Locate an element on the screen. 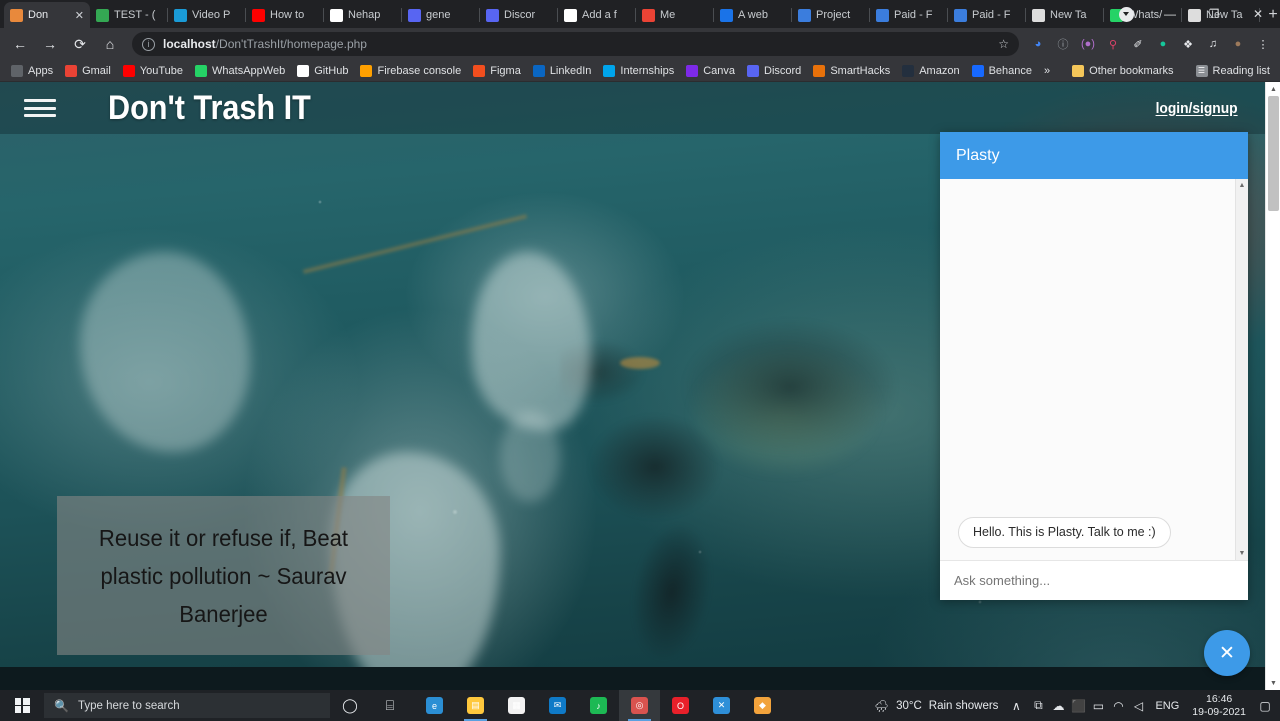 Image resolution: width=1280 pixels, height=721 pixels. onedrive-icon: ☁ is located at coordinates (1058, 705).